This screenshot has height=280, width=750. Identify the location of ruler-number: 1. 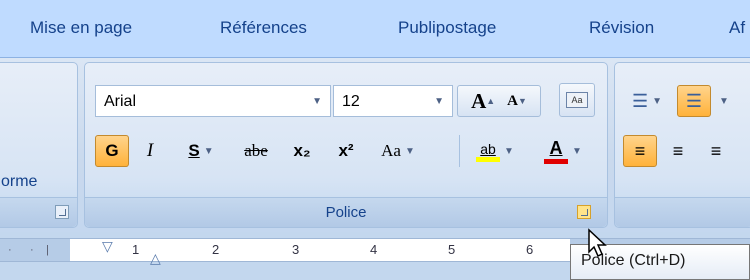
(136, 249).